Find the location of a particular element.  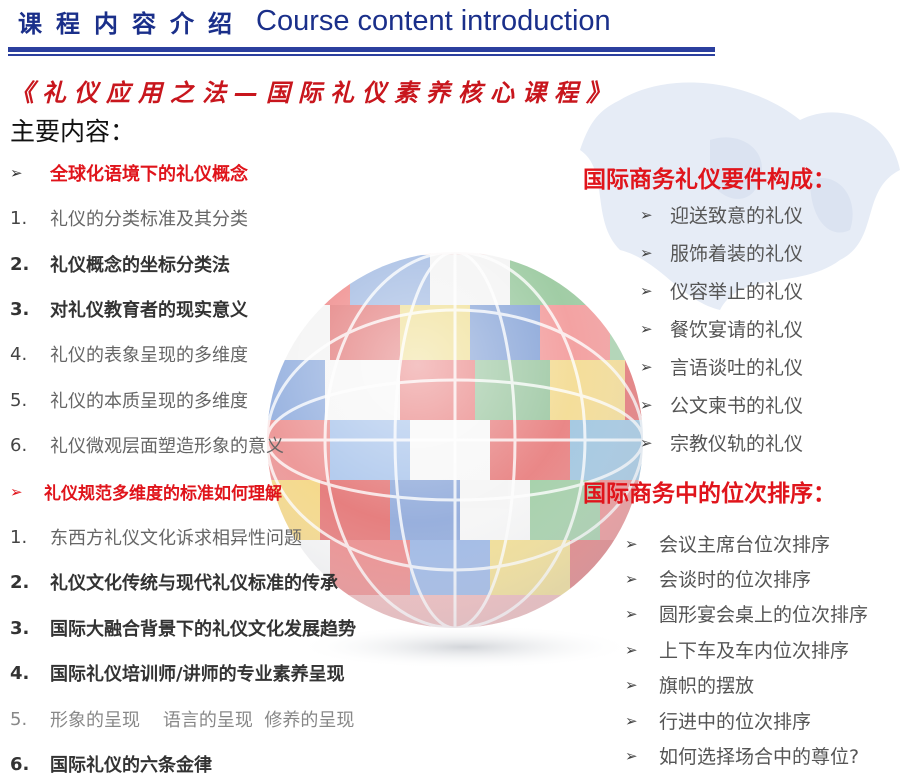

header-divider-thin is located at coordinates (361, 55).